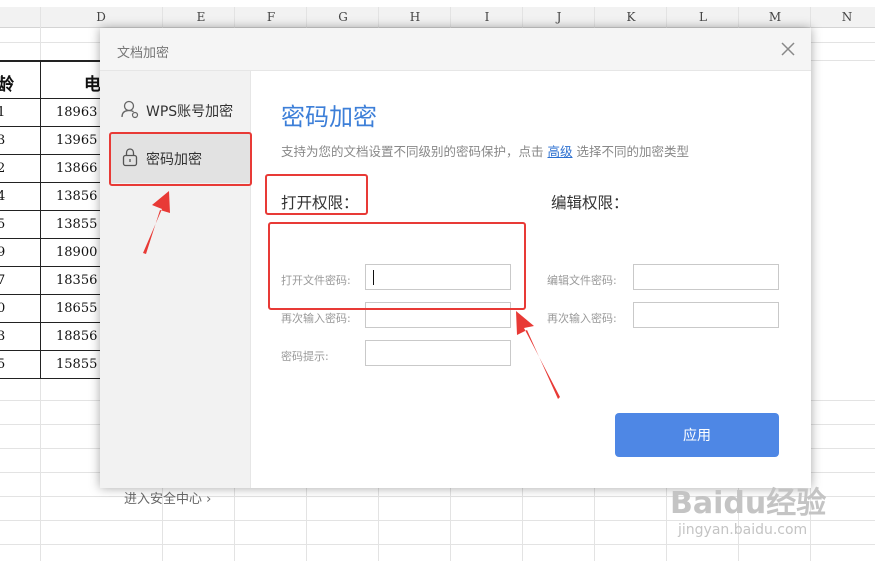  I want to click on column-header-i: I, so click(487, 17).